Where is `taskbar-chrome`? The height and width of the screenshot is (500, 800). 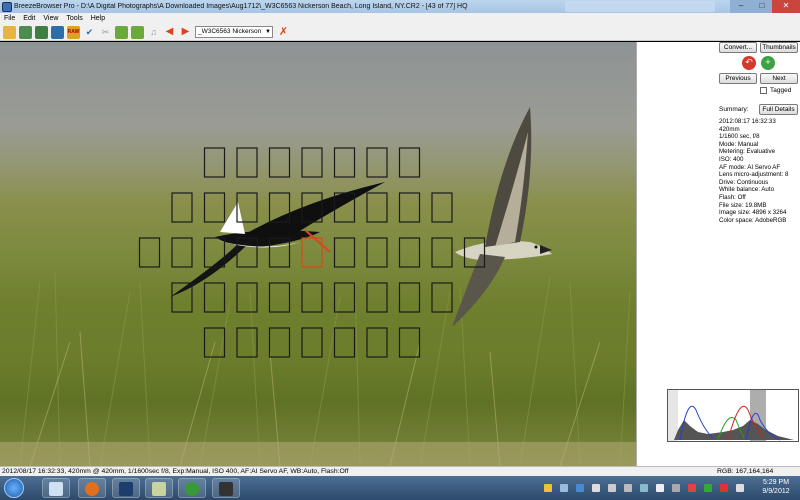 taskbar-chrome is located at coordinates (192, 488).